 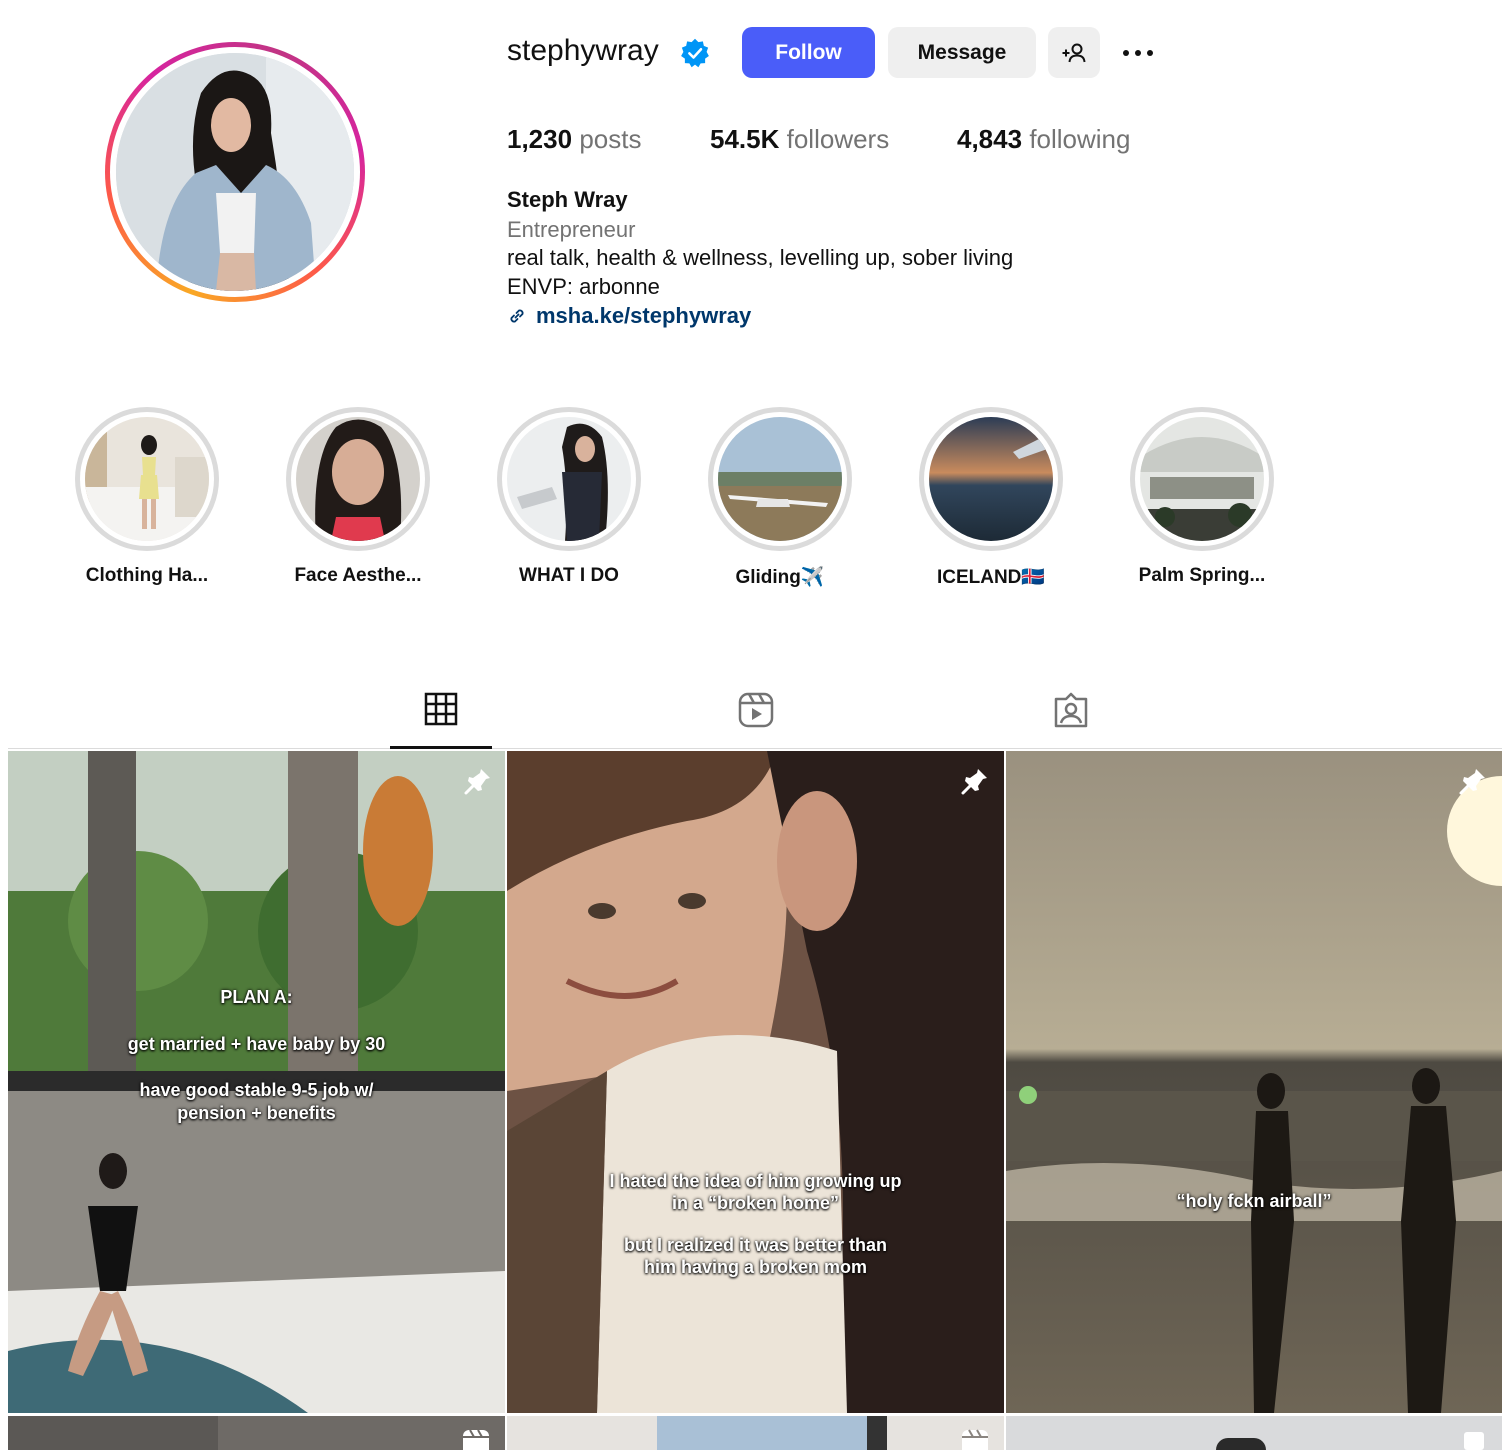 I want to click on category-label: Entrepreneur, so click(x=571, y=229).